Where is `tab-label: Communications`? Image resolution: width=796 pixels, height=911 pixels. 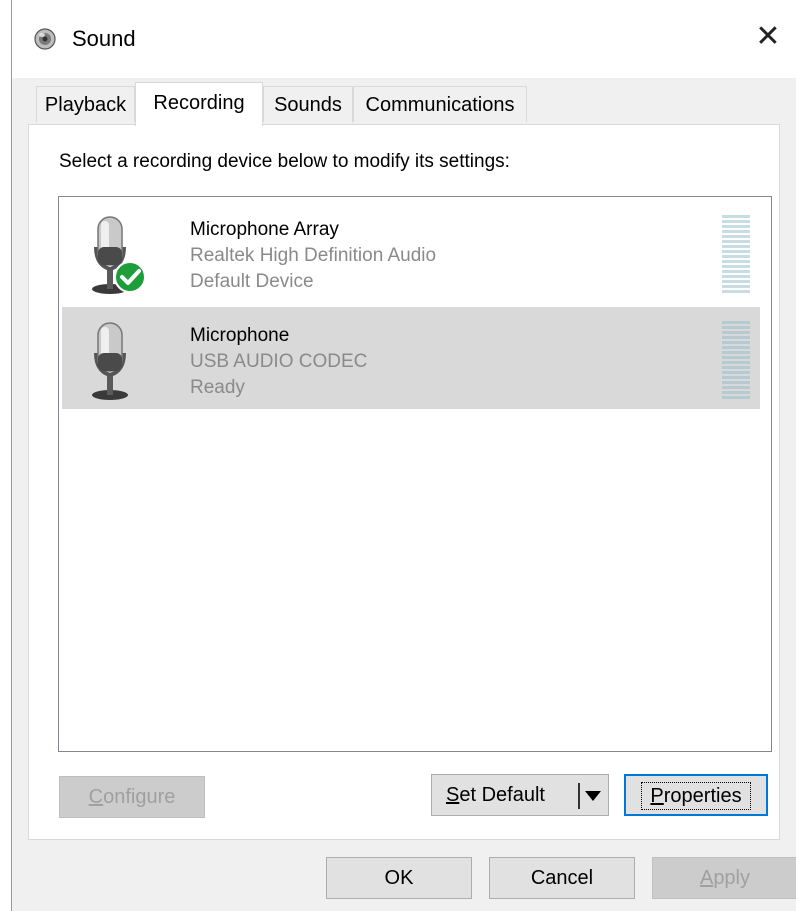
tab-label: Communications is located at coordinates (440, 105).